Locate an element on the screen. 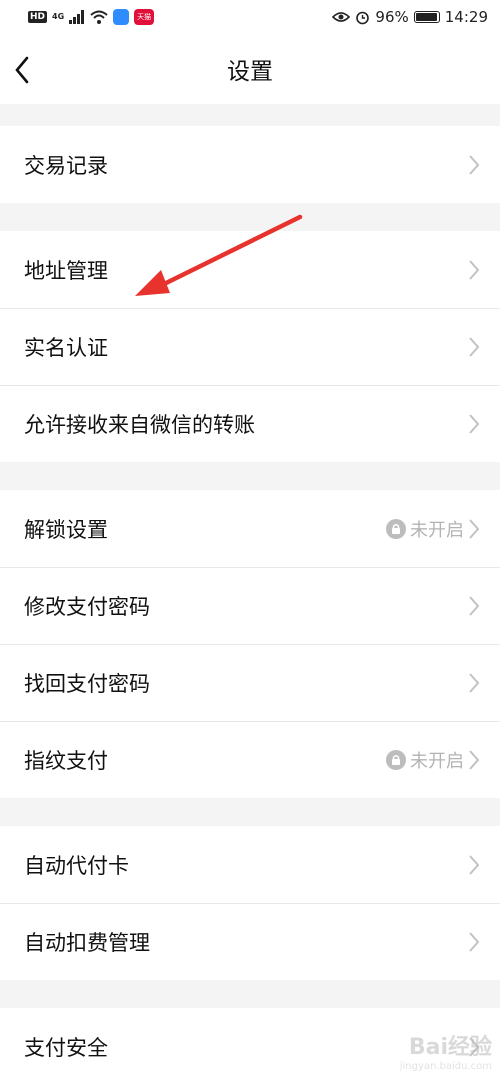 The height and width of the screenshot is (1085, 500). row-label: 支付安全 is located at coordinates (66, 1047).